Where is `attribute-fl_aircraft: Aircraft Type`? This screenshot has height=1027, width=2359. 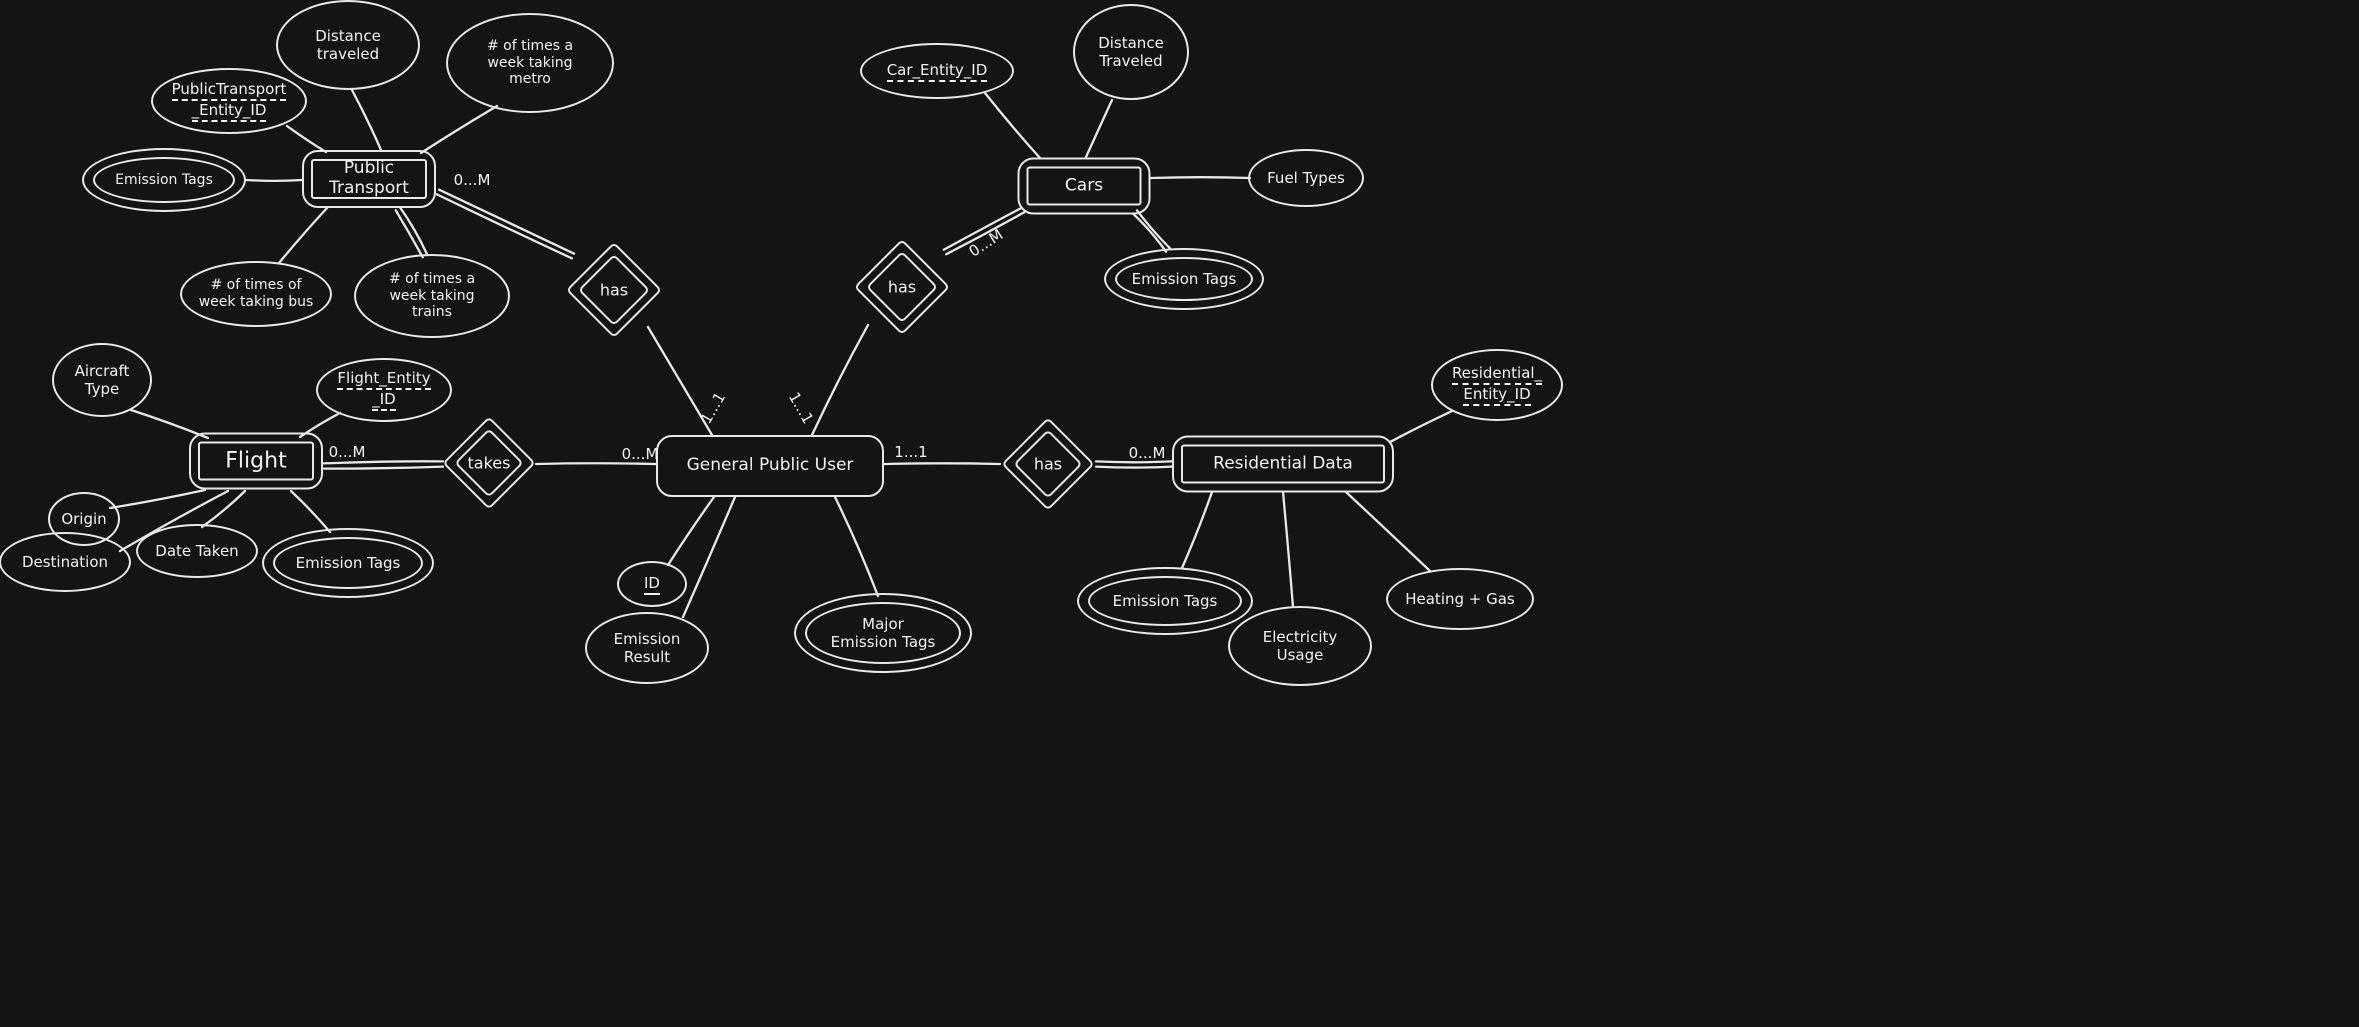 attribute-fl_aircraft: Aircraft Type is located at coordinates (102, 380).